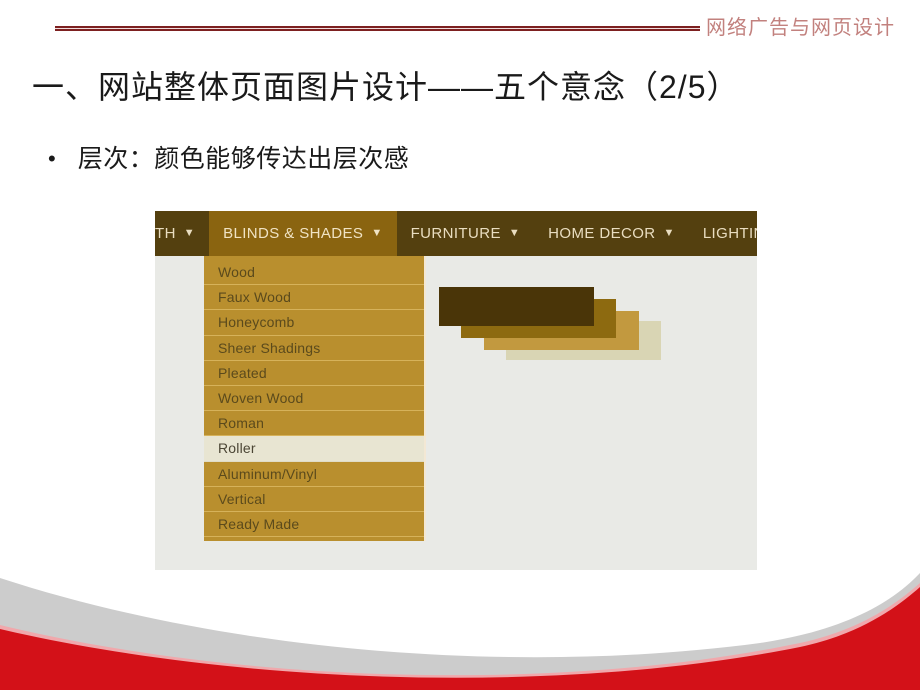  I want to click on dropdown-item-sheer-shadings: Sheer Shadings, so click(314, 348).